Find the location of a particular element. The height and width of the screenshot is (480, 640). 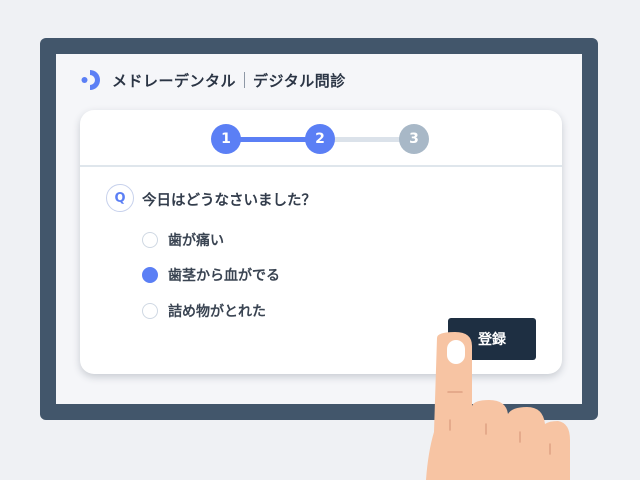

option-label: 歯茎から血がでる is located at coordinates (224, 276).